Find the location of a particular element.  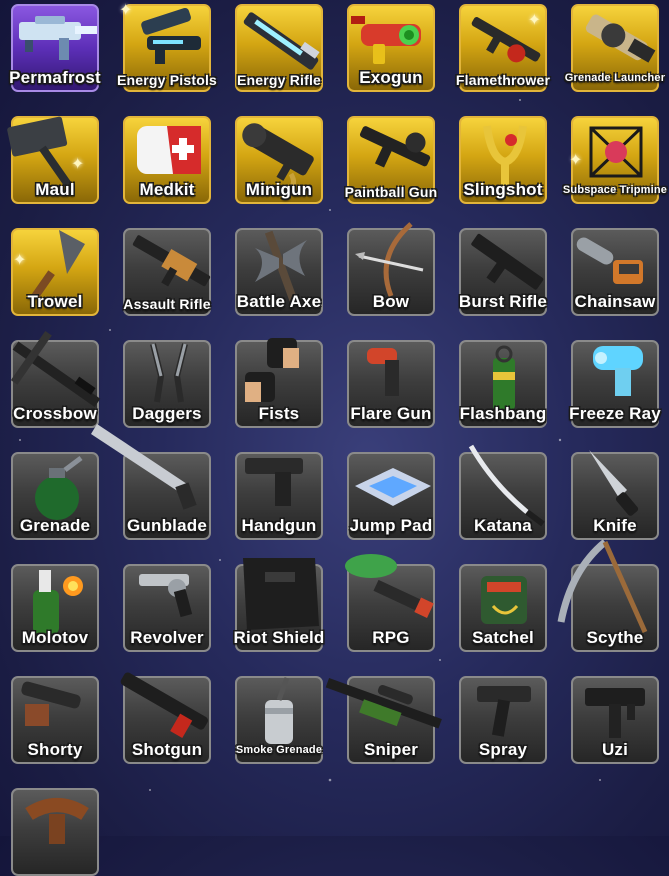

sniper-icon is located at coordinates (383, 703).